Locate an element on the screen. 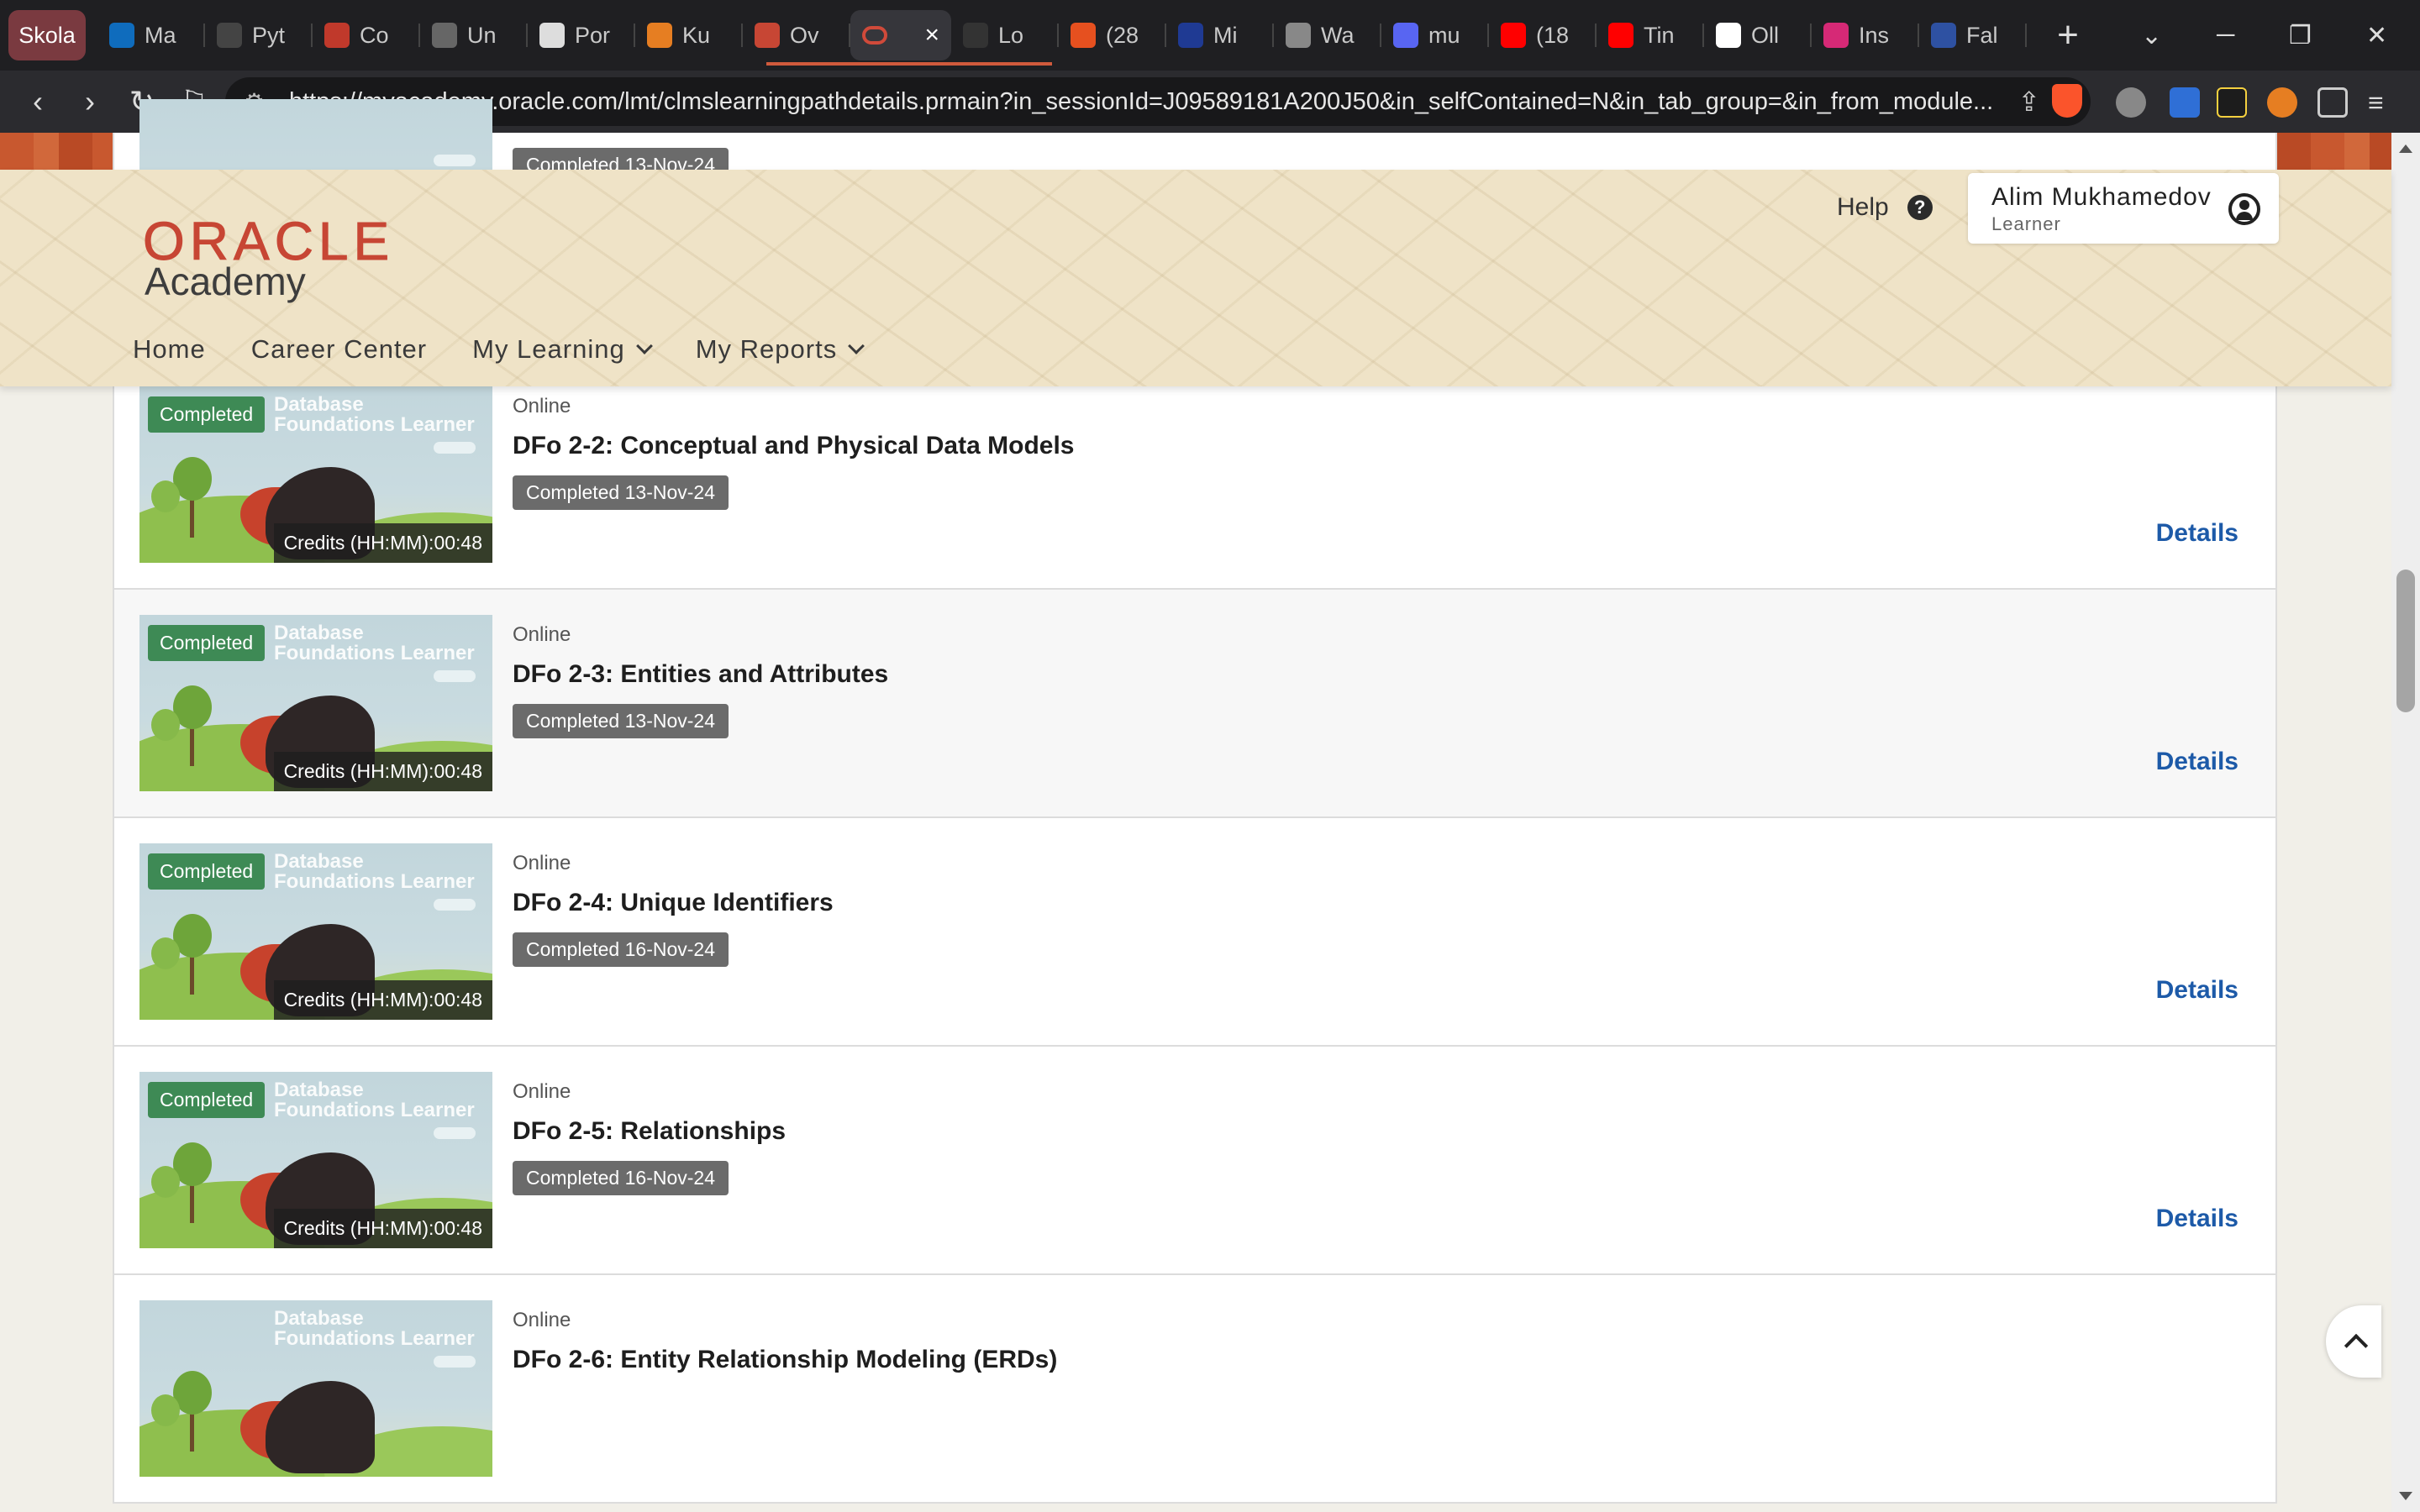  completed-badge: Completed is located at coordinates (207, 1100).